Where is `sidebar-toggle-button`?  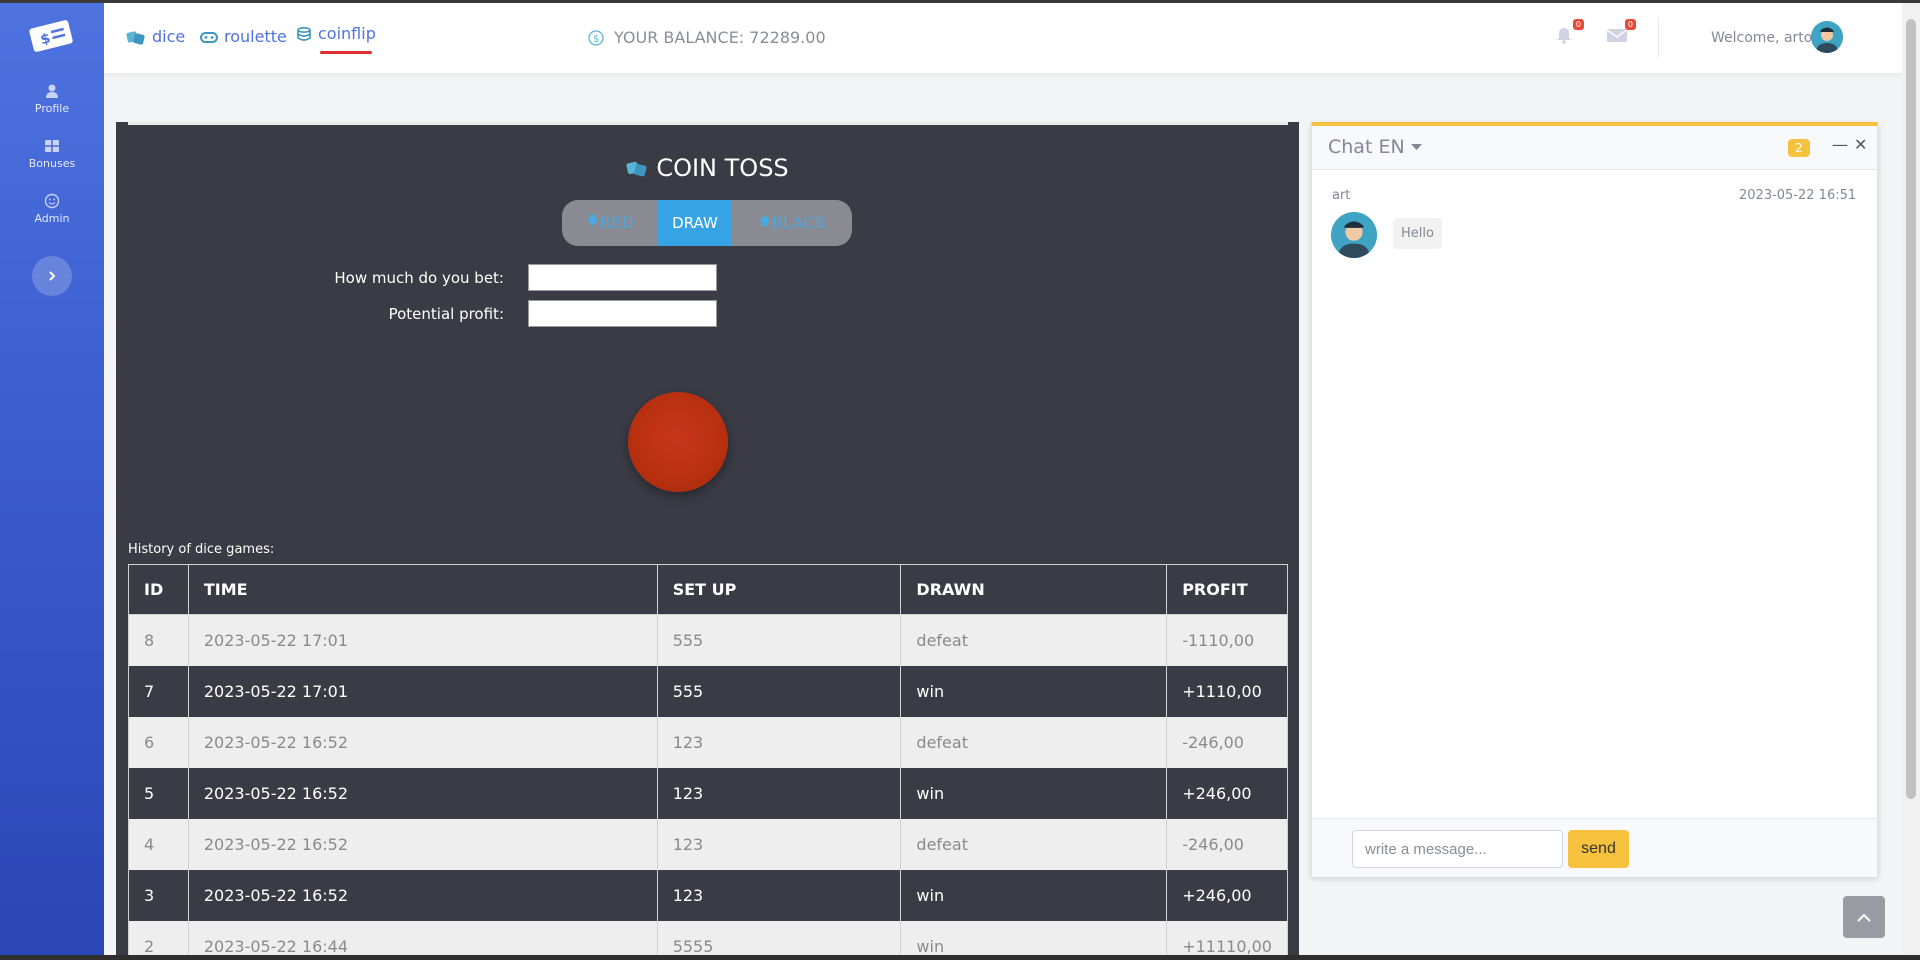 sidebar-toggle-button is located at coordinates (52, 276).